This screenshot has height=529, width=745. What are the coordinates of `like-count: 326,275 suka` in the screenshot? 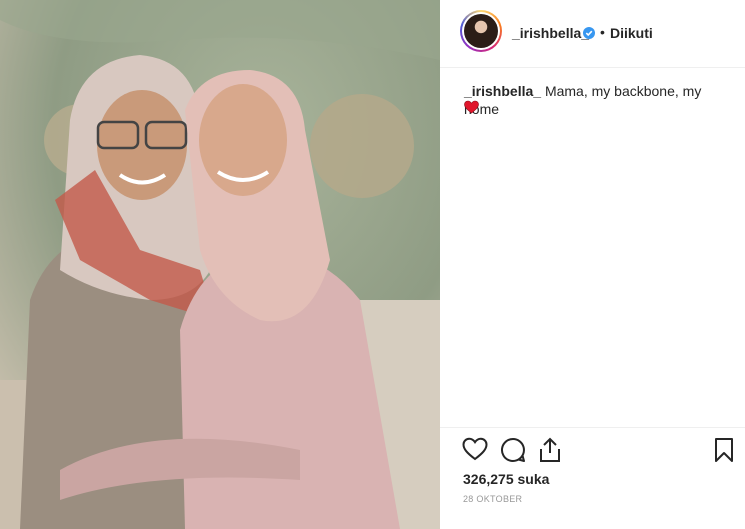 It's located at (506, 479).